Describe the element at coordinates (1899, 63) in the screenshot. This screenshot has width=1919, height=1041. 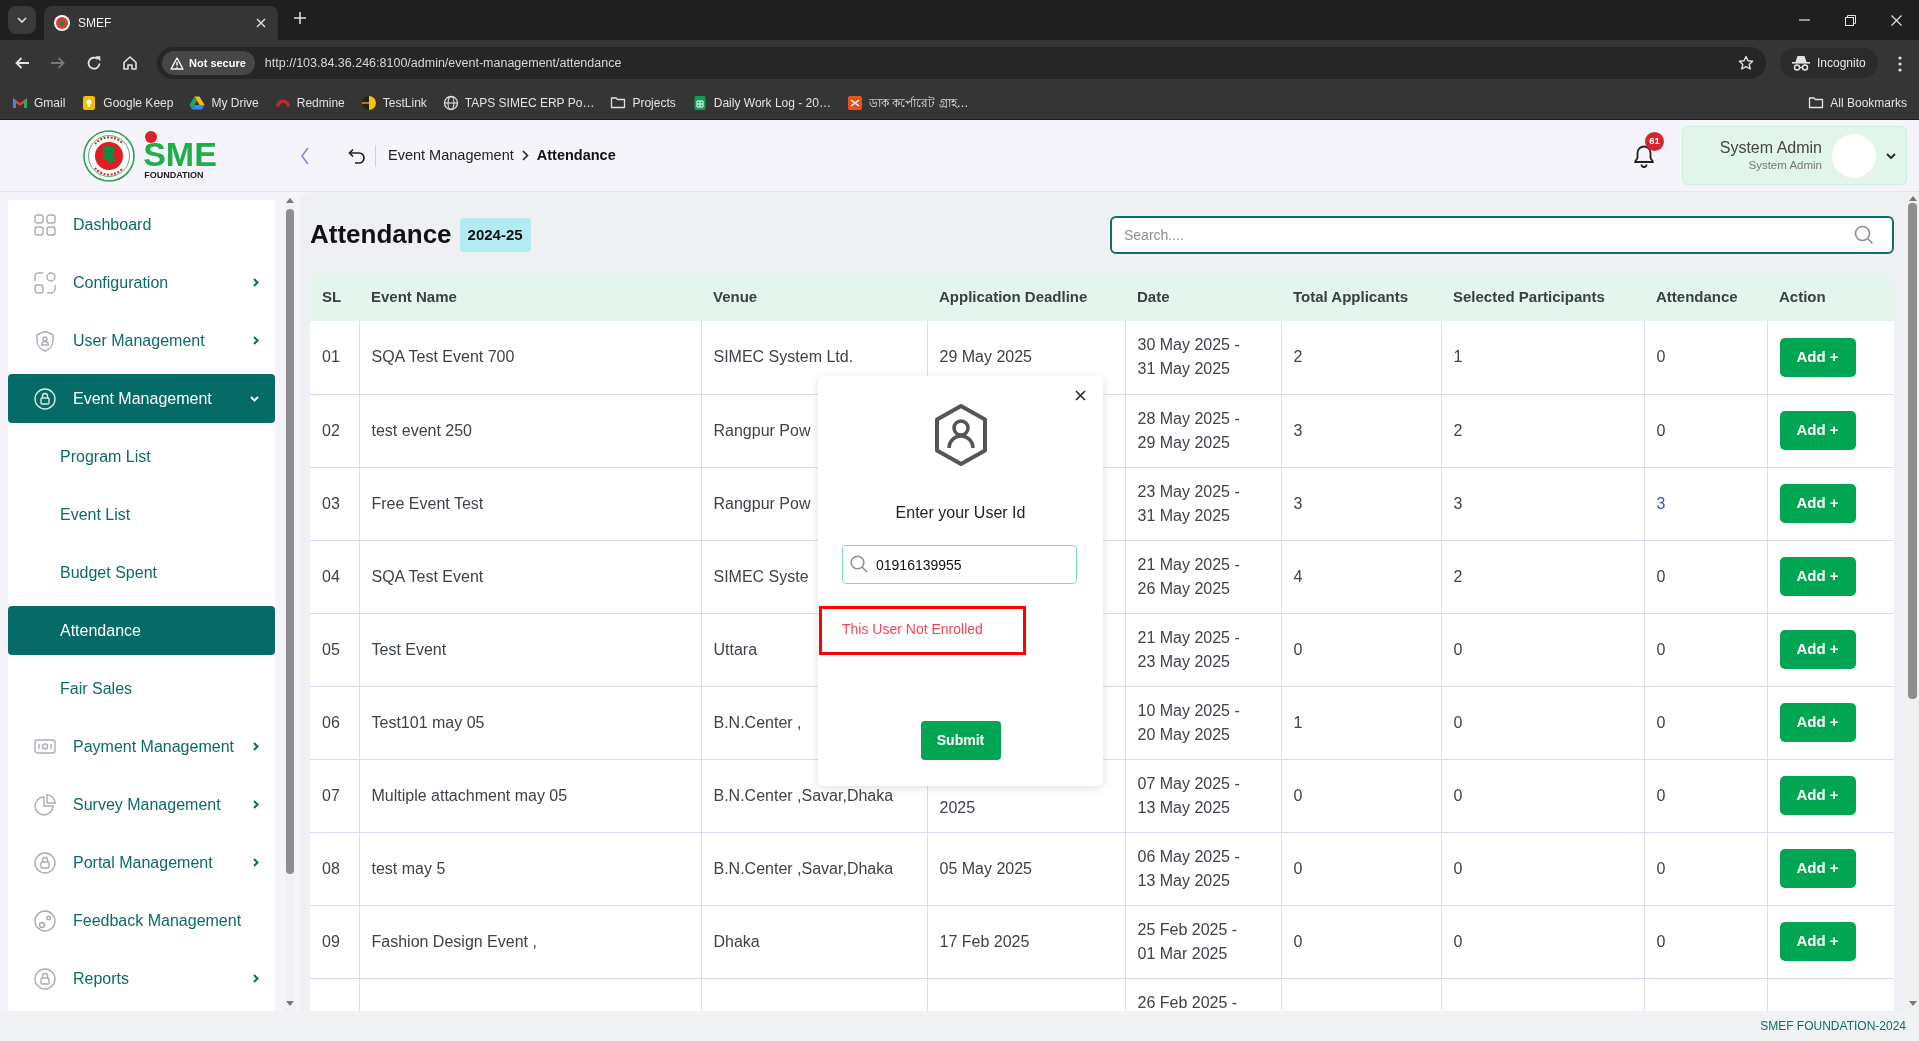
I see `kebab-menu-icon` at that location.